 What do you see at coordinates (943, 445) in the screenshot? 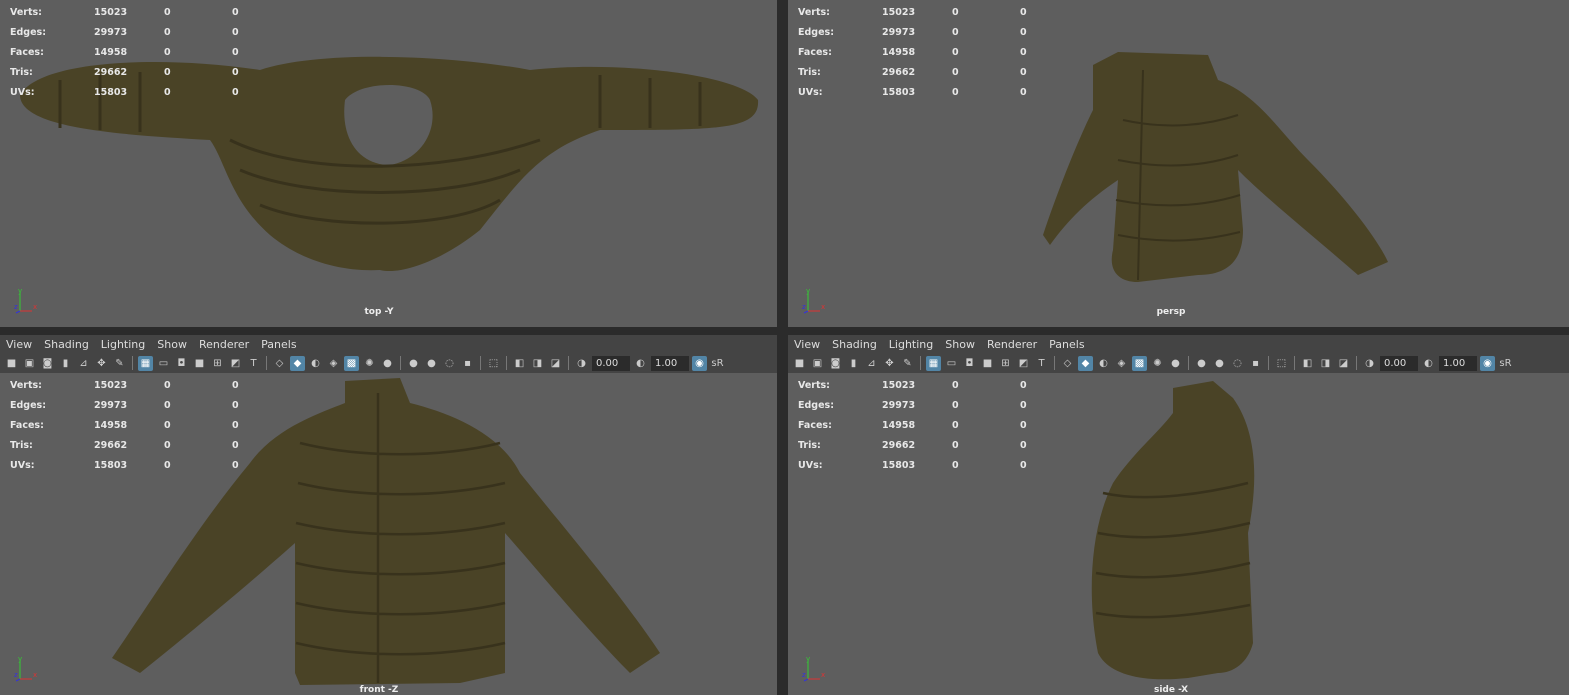
I see `hud-row: Tris: 29662 0 0` at bounding box center [943, 445].